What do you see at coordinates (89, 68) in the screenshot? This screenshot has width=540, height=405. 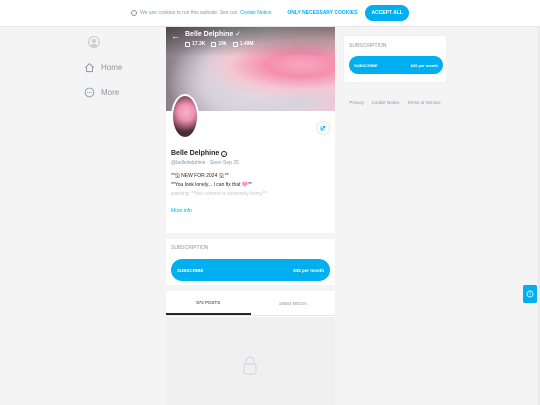 I see `home-icon` at bounding box center [89, 68].